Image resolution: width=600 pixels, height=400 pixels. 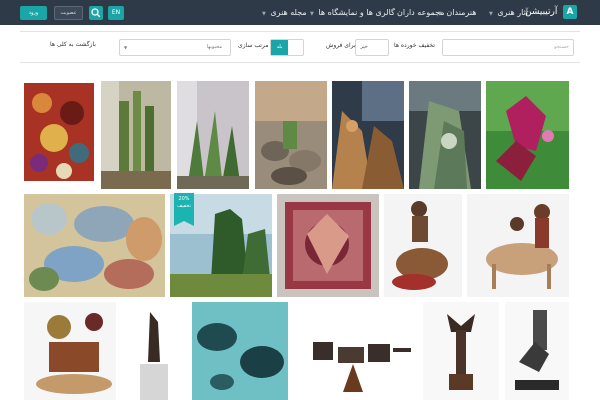 What do you see at coordinates (461, 12) in the screenshot?
I see `nav-item-label: هنرمندان` at bounding box center [461, 12].